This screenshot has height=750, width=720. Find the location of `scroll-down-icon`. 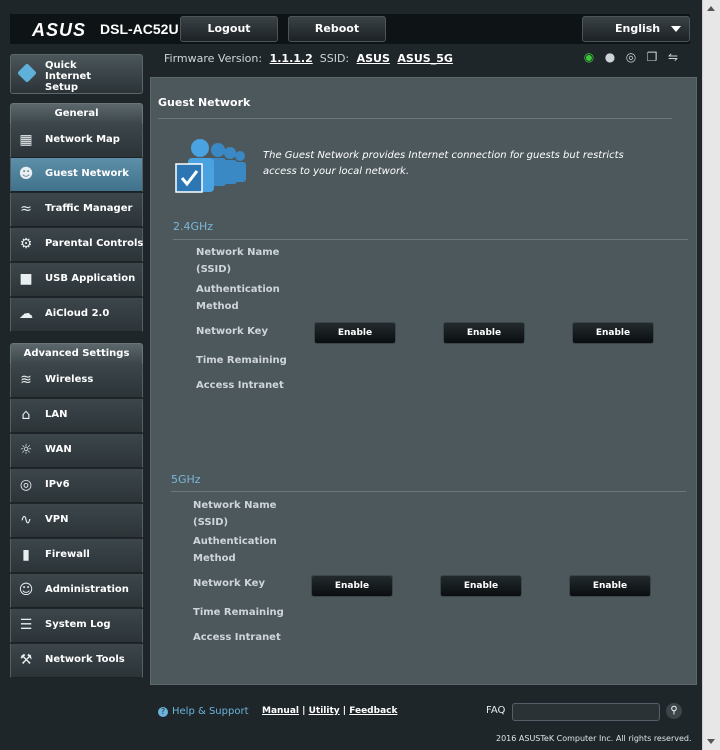

scroll-down-icon is located at coordinates (711, 741).